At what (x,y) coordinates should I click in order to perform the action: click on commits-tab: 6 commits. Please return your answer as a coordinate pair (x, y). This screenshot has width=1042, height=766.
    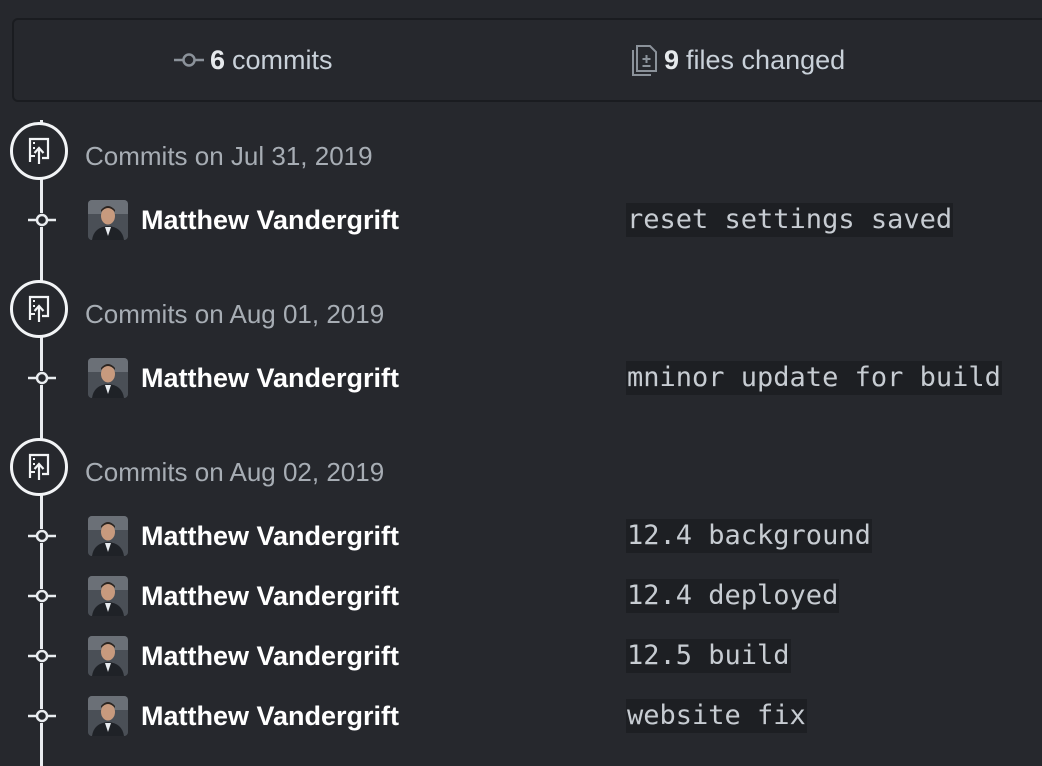
    Looking at the image, I should click on (253, 60).